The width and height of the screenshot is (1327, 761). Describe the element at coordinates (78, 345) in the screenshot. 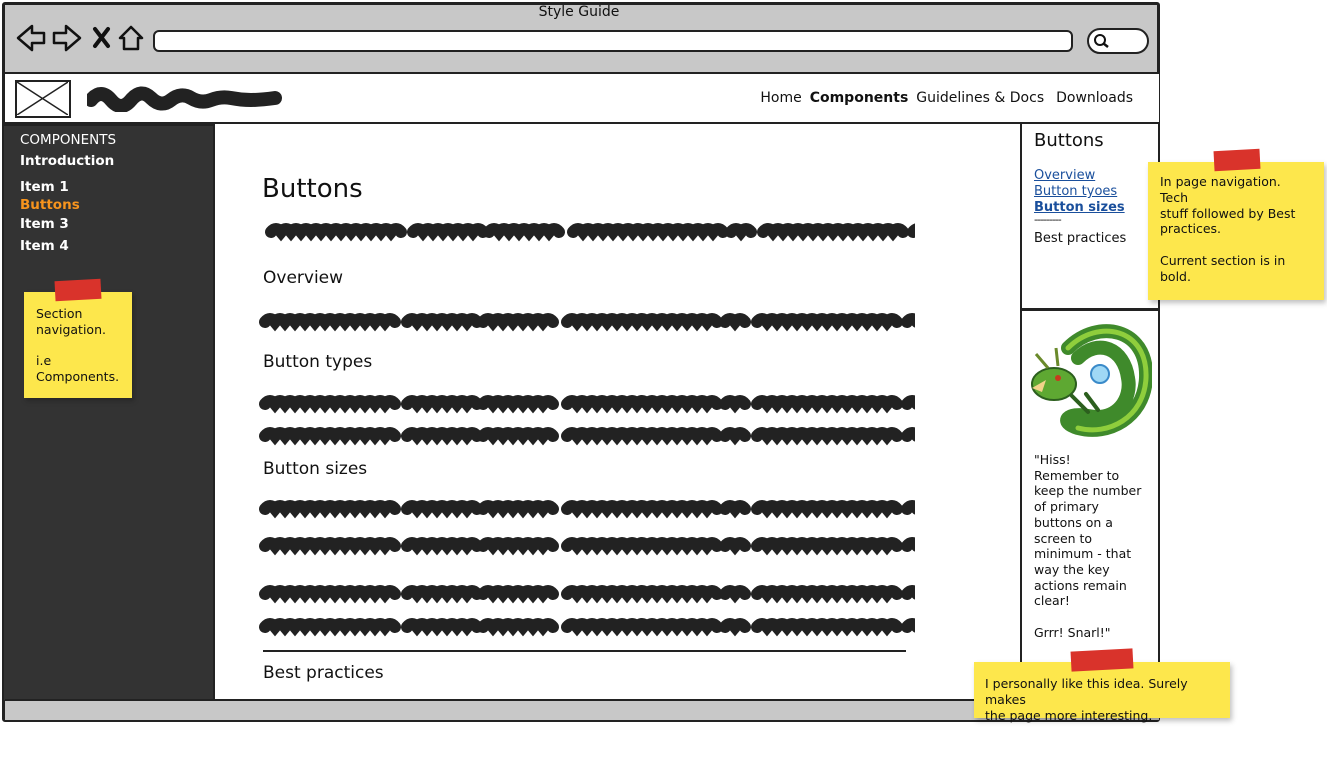

I see `sticky-note-section-nav: Section navigation. i.e Components.` at that location.